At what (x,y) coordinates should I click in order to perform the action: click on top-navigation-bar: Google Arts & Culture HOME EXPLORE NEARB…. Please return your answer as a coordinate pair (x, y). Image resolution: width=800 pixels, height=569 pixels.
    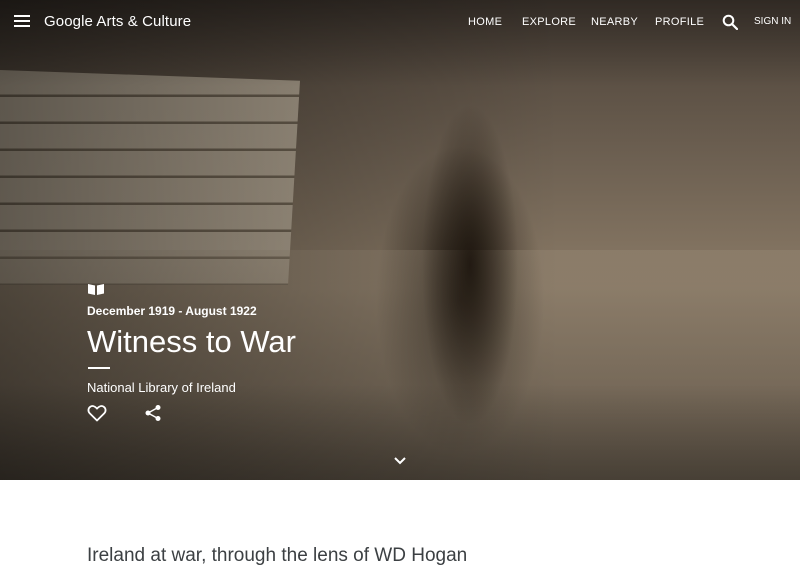
    Looking at the image, I should click on (400, 22).